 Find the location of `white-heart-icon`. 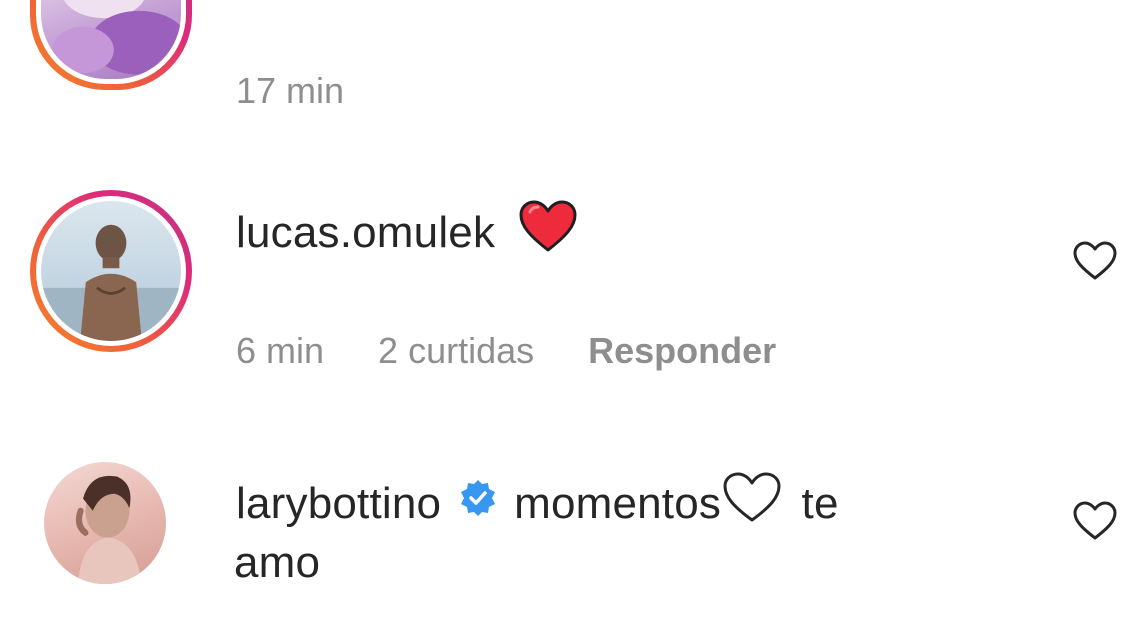

white-heart-icon is located at coordinates (752, 503).